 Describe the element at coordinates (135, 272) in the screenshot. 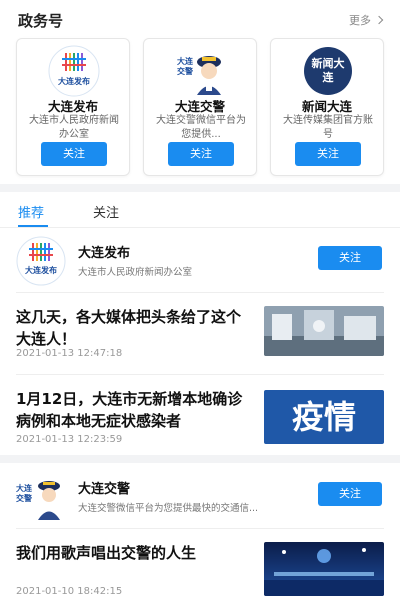

I see `account-desc: 大连市人民政府新闻办公室` at that location.